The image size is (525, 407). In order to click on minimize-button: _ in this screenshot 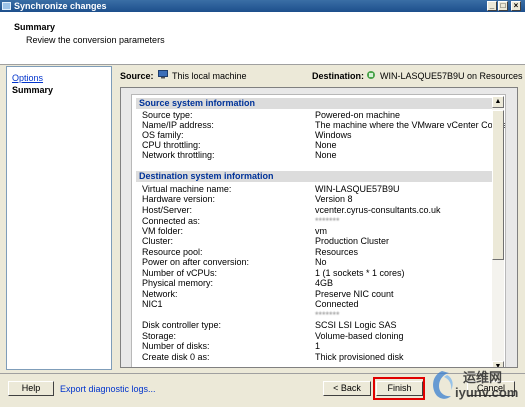, I will do `click(492, 6)`.